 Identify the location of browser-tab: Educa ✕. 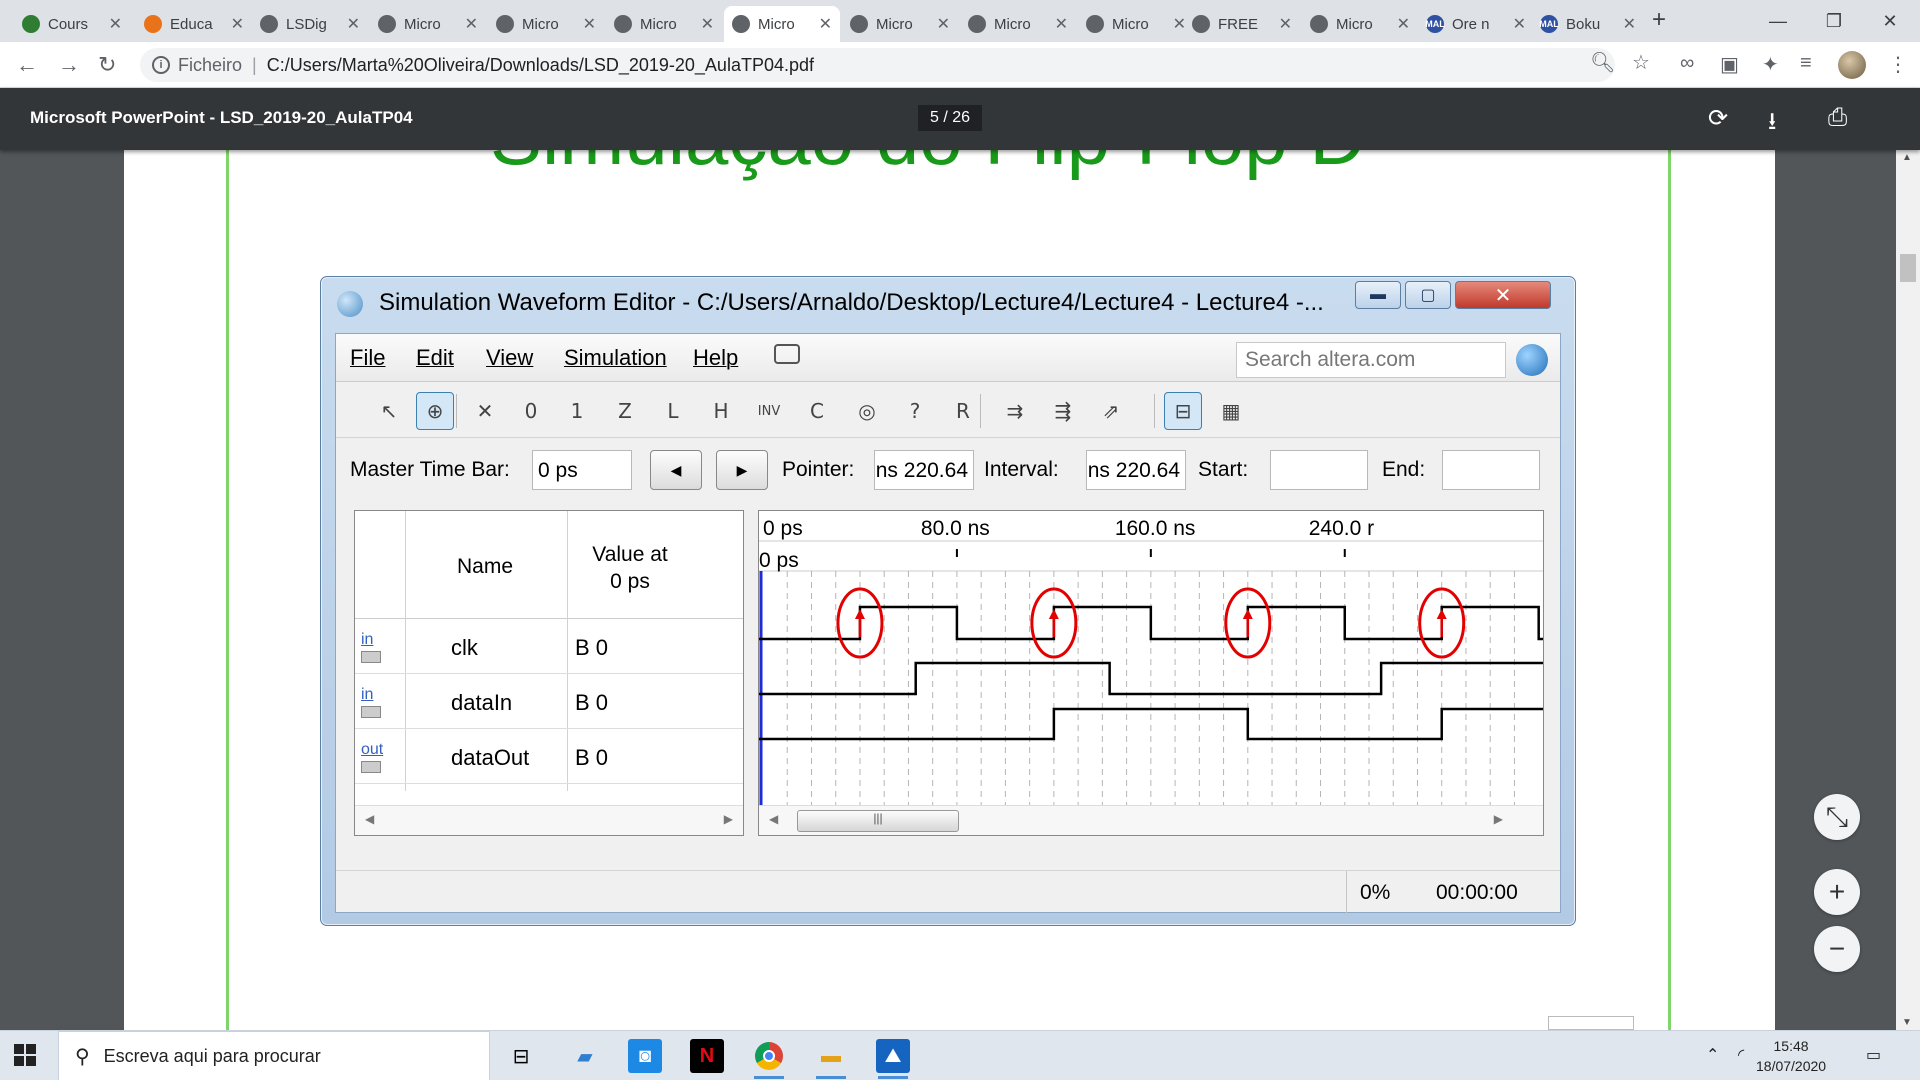
(194, 24).